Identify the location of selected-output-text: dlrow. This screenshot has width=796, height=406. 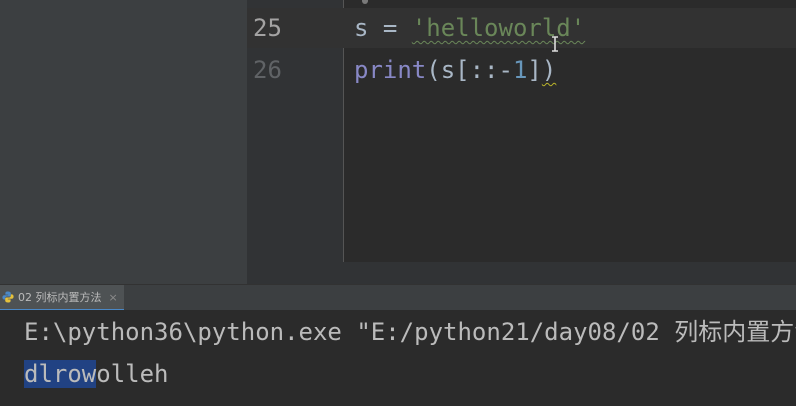
(60, 374).